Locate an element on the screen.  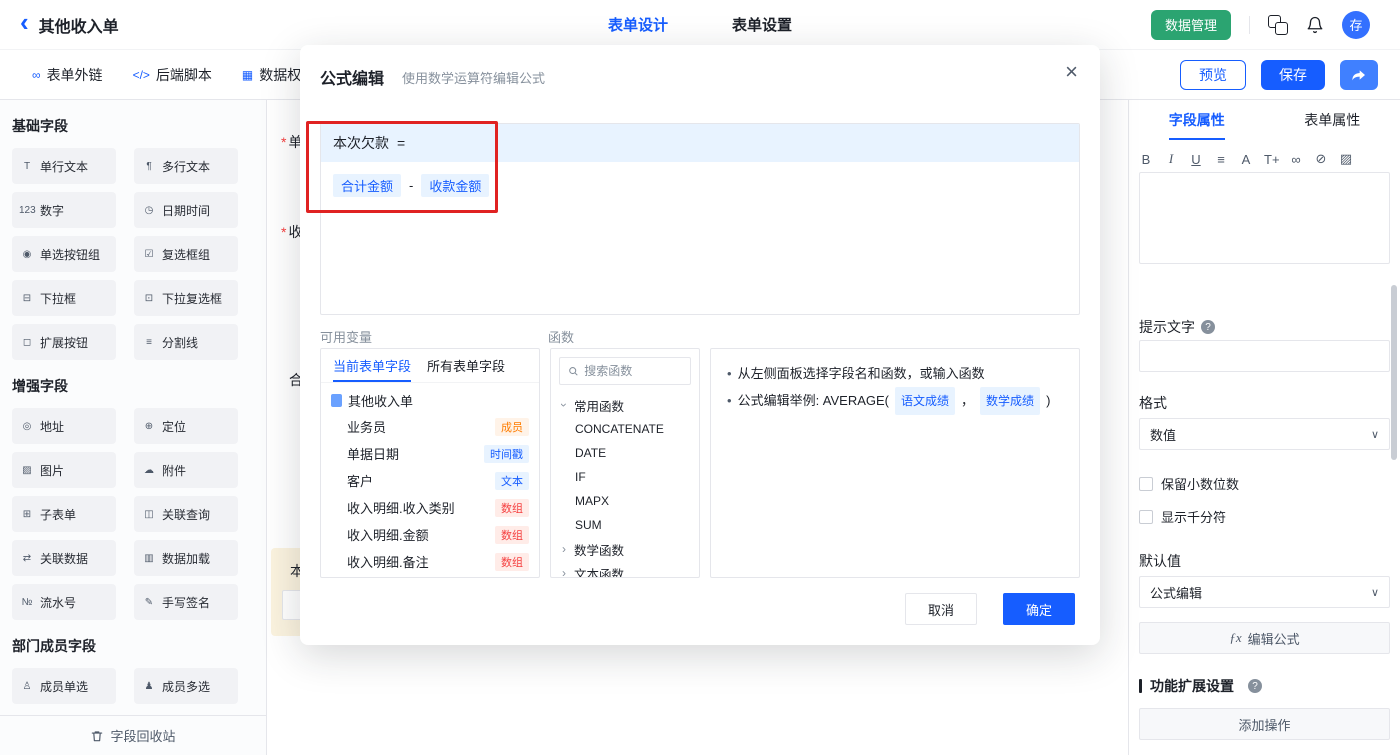
field-radio-group: ◉ 单选按钮组 is located at coordinates (64, 254).